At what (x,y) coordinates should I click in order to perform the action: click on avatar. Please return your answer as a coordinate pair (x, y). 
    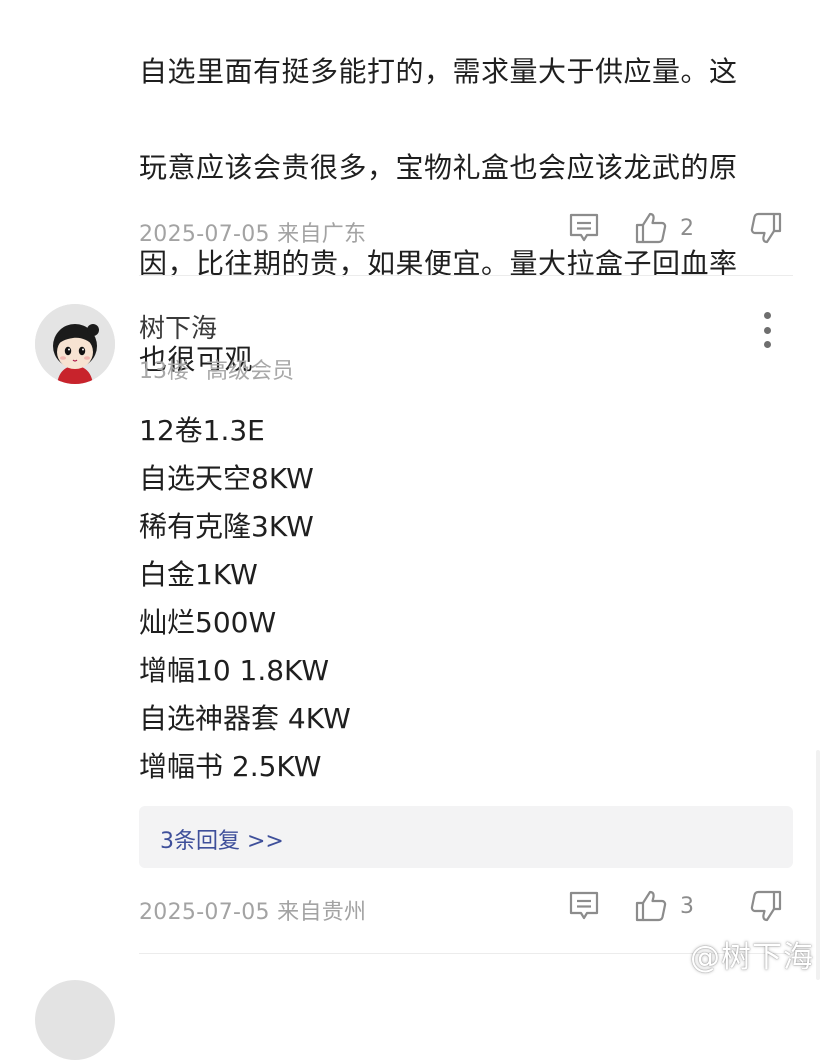
    Looking at the image, I should click on (75, 344).